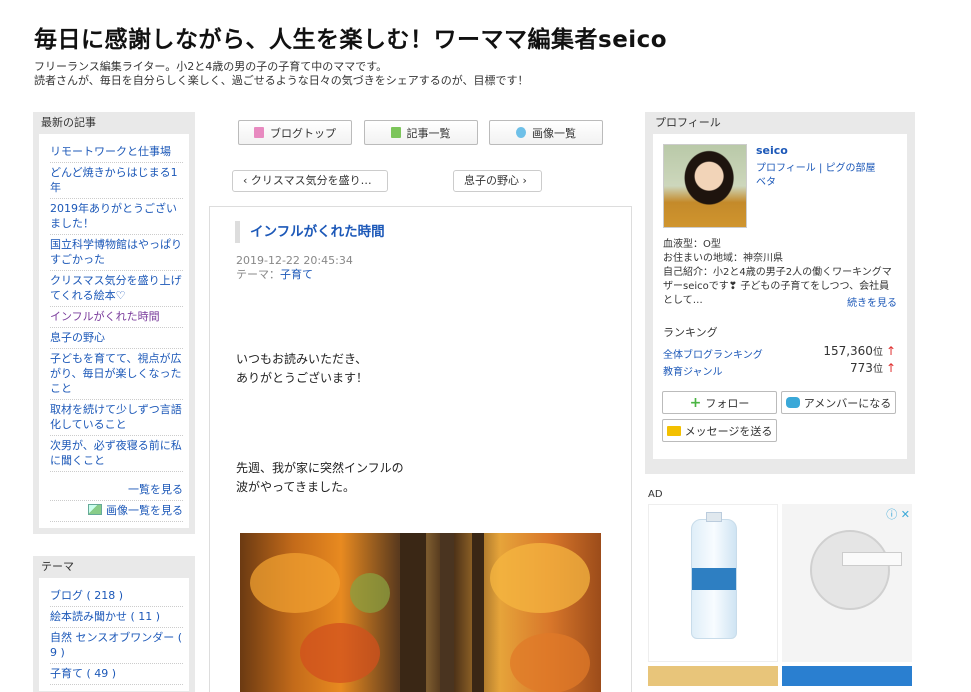  Describe the element at coordinates (714, 579) in the screenshot. I see `bottle-label` at that location.